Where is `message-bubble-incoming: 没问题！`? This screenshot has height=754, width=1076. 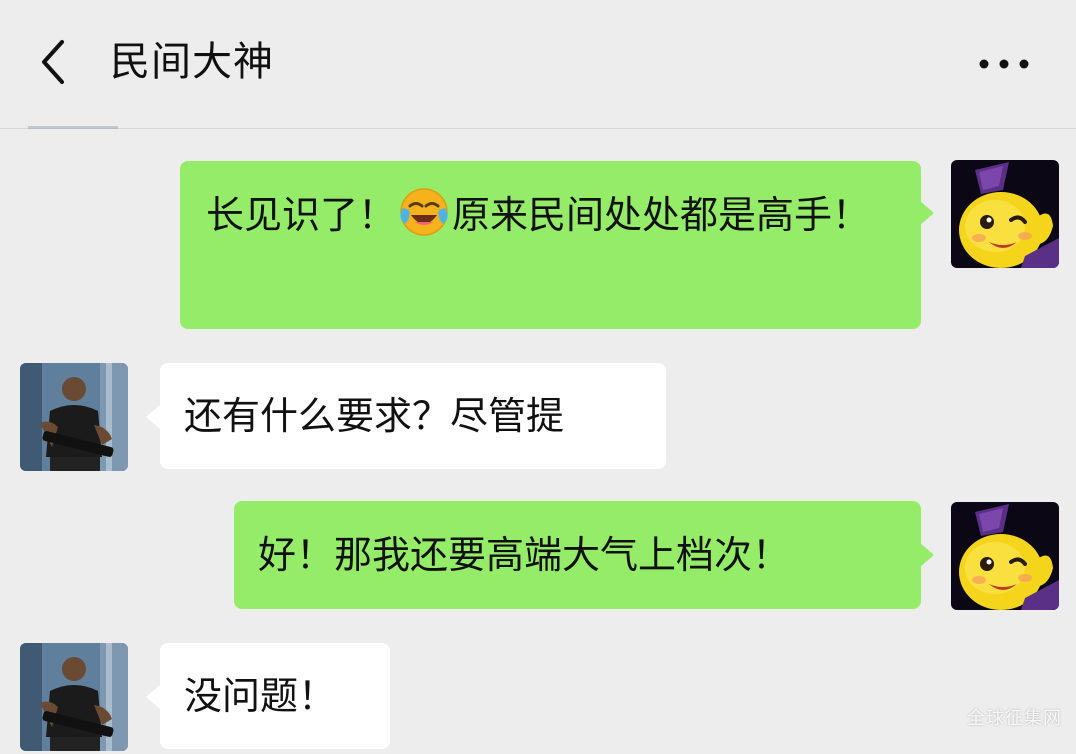 message-bubble-incoming: 没问题！ is located at coordinates (275, 696).